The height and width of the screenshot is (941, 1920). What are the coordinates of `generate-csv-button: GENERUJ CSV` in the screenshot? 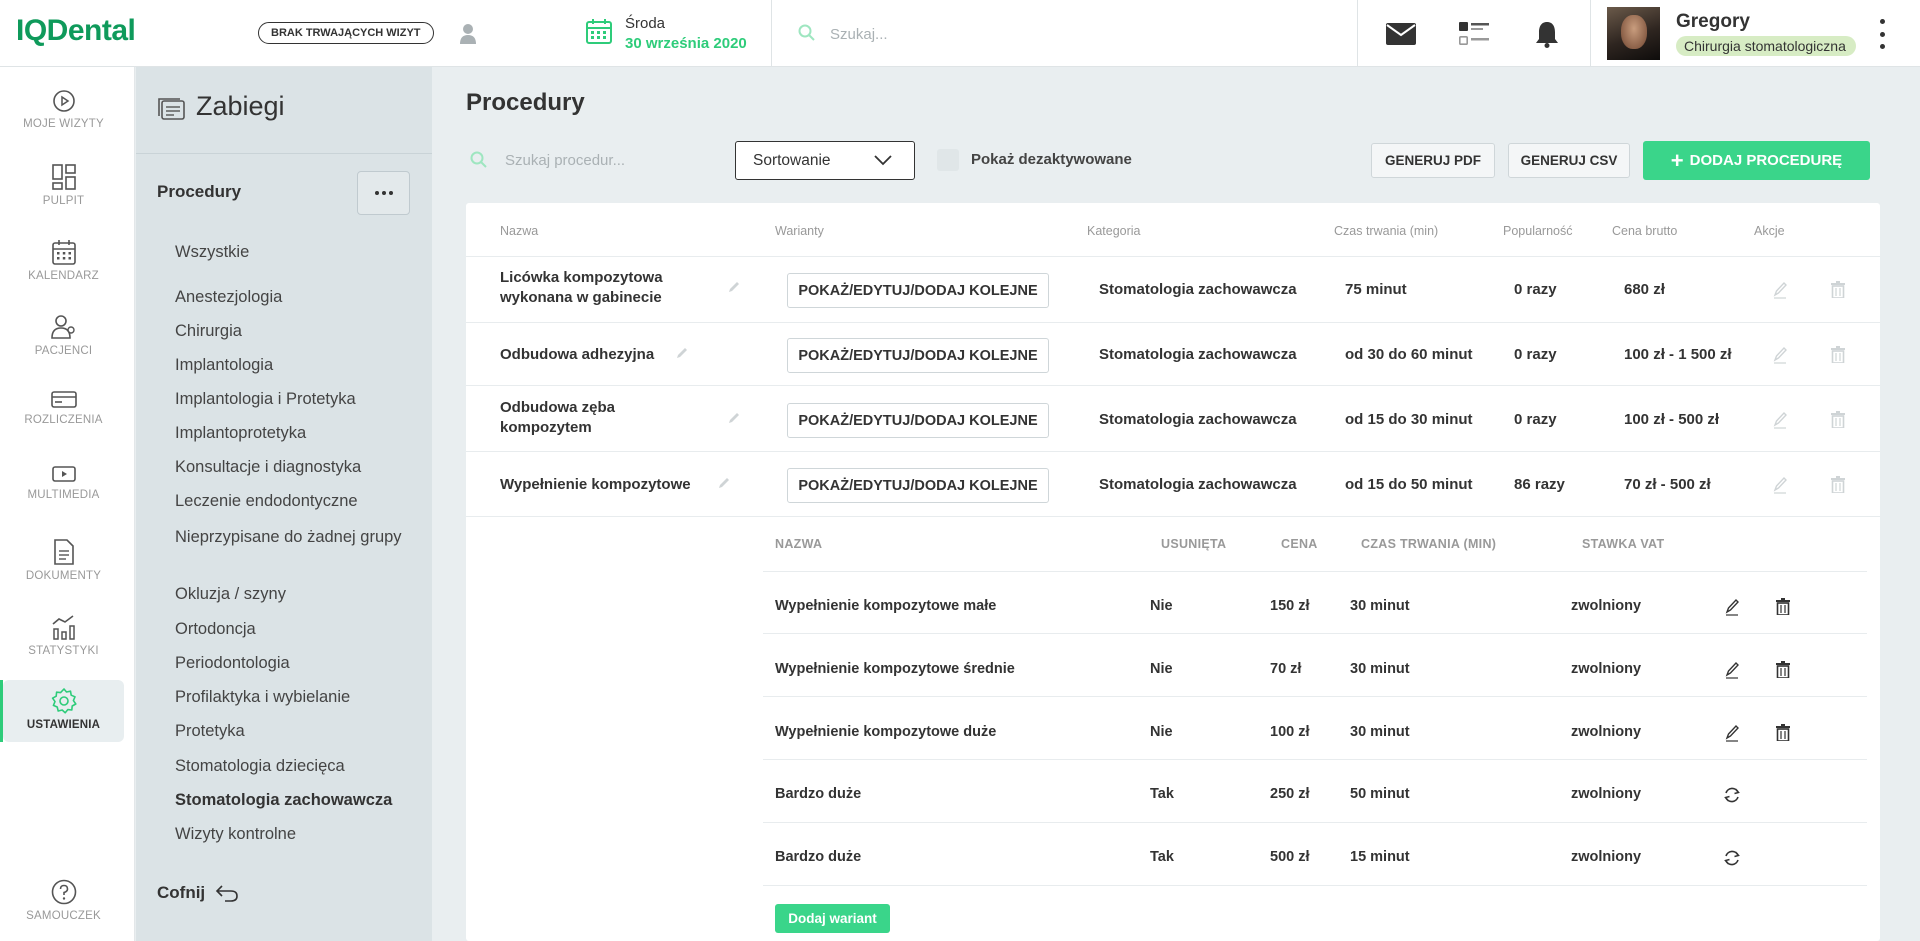 It's located at (1569, 160).